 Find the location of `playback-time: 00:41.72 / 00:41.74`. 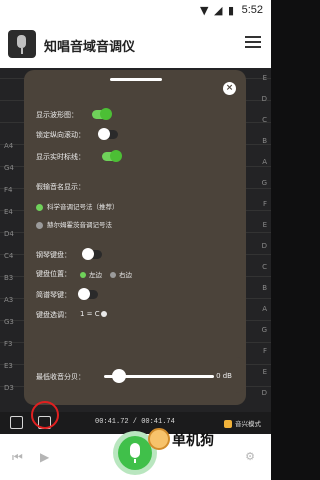

playback-time: 00:41.72 / 00:41.74 is located at coordinates (135, 422).